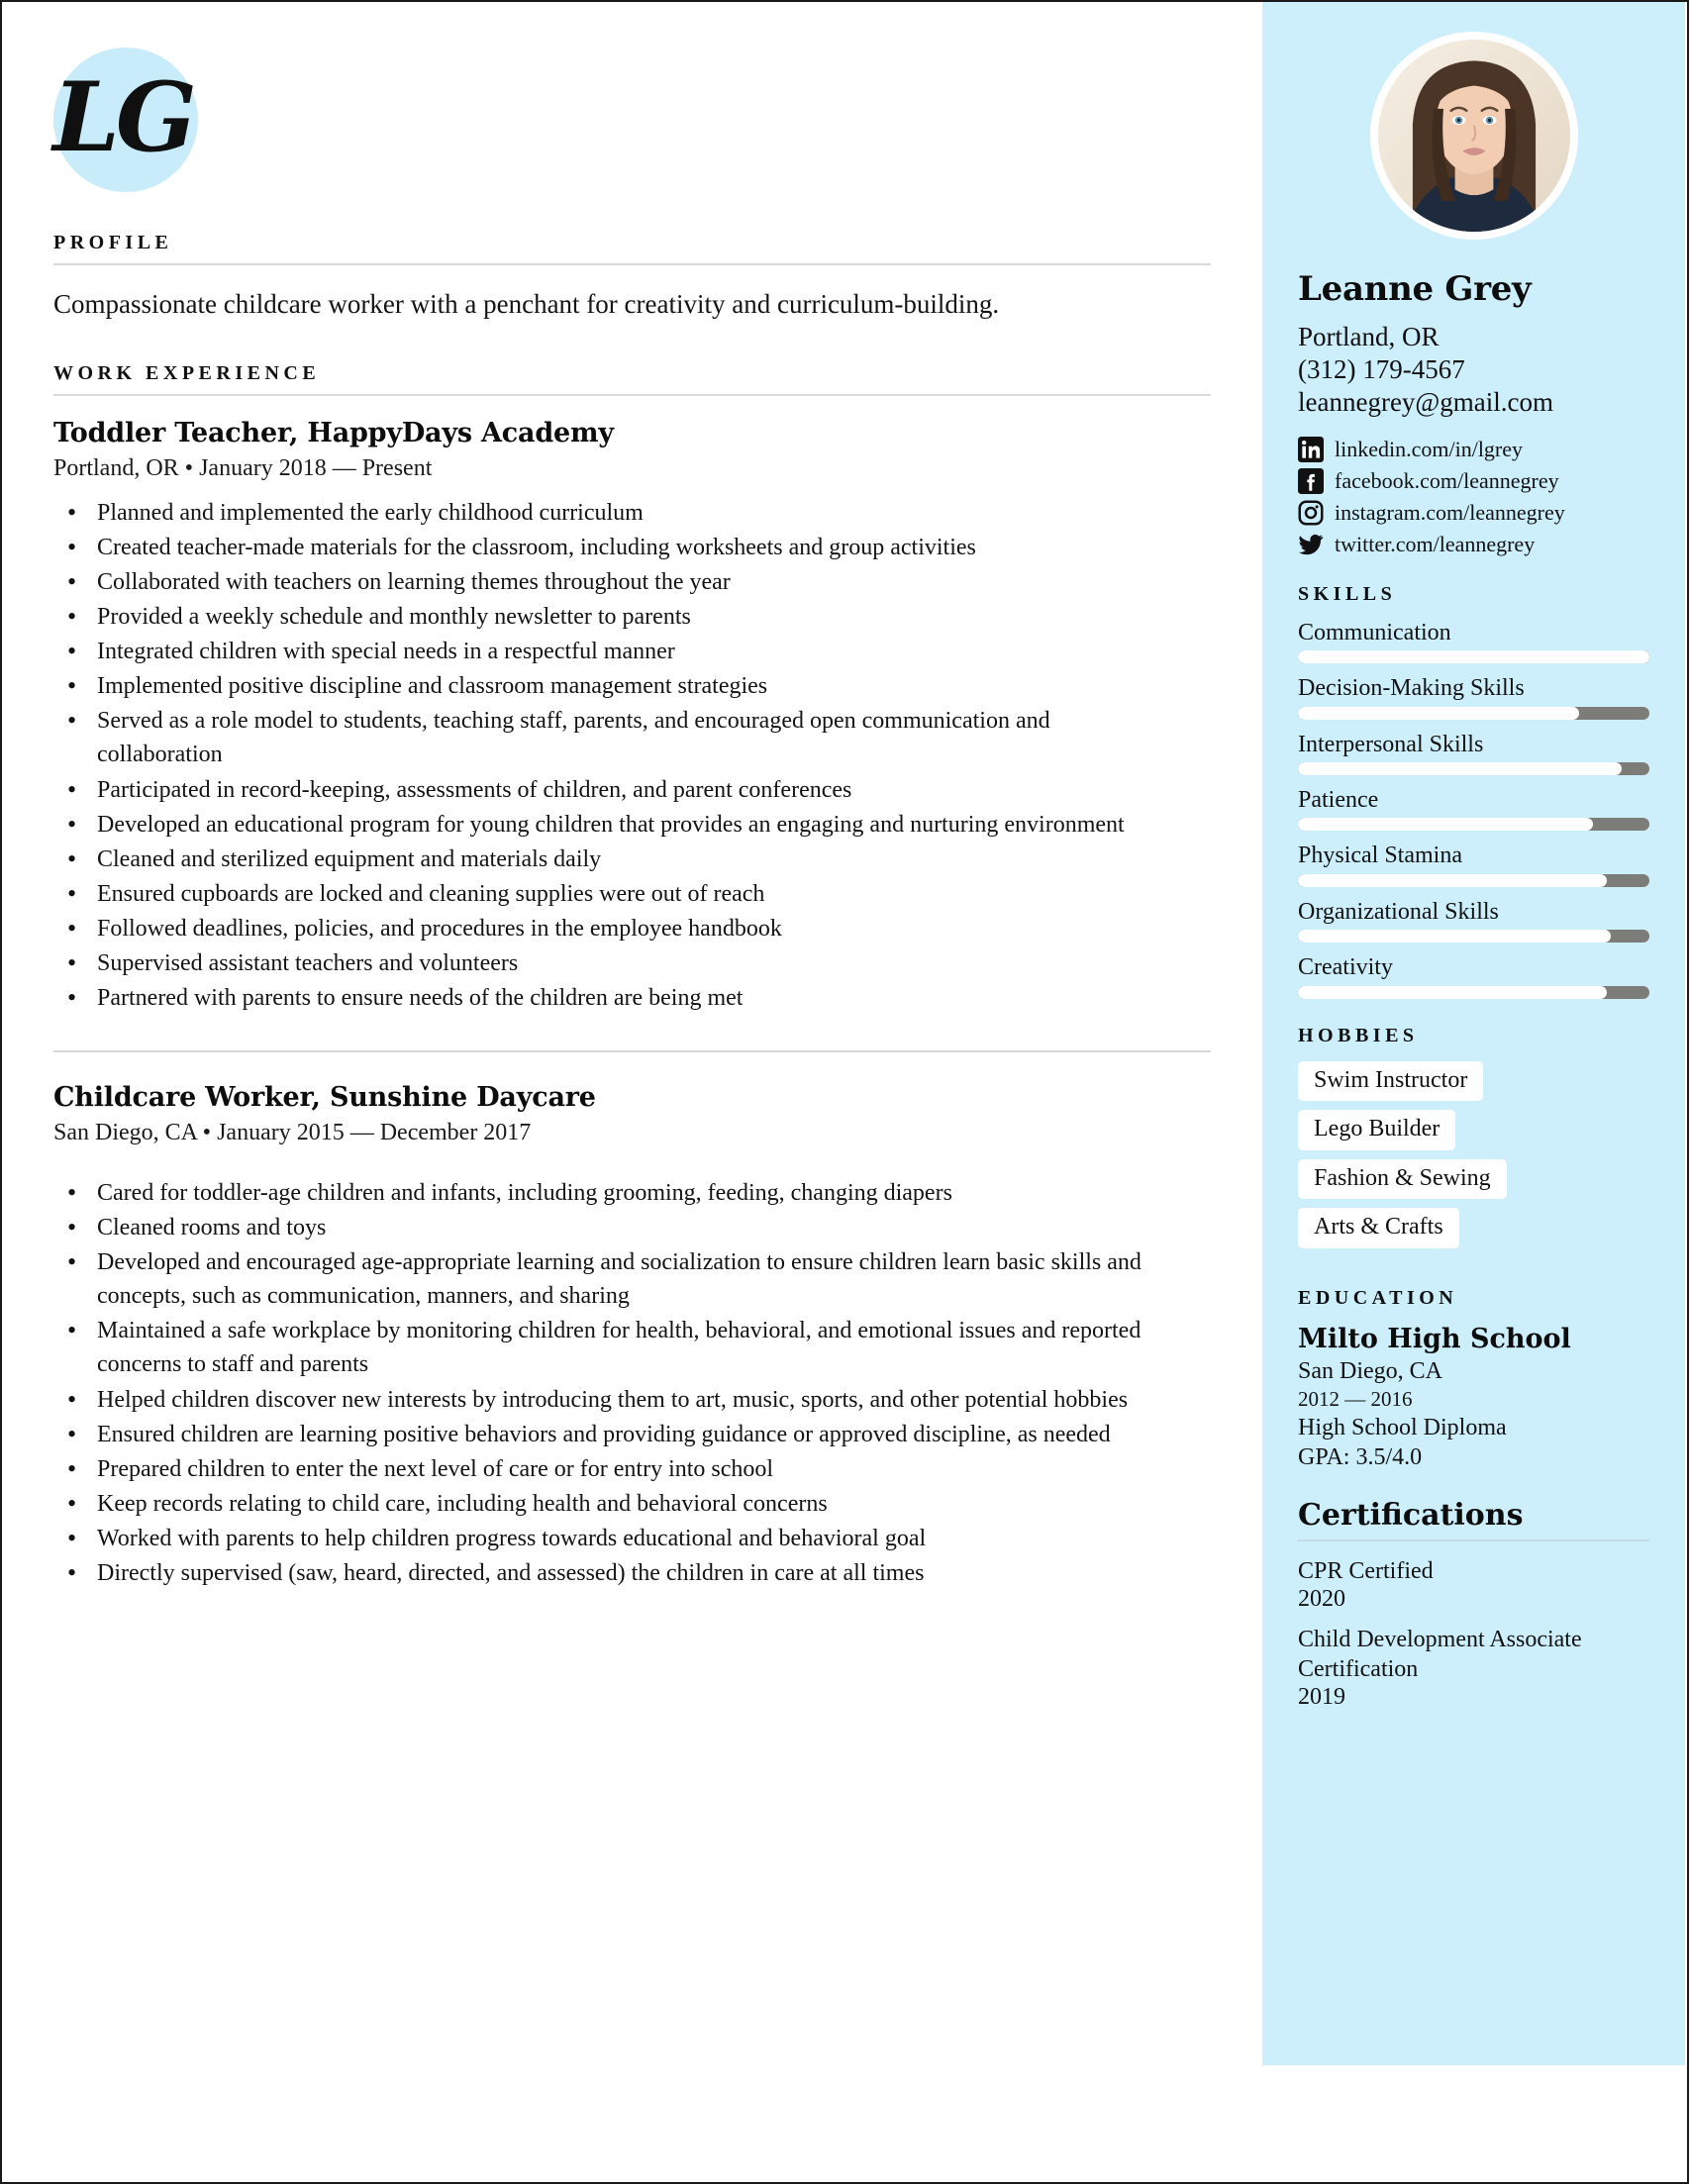 The width and height of the screenshot is (1689, 2184). I want to click on profile-section-heading: PROFILE, so click(113, 242).